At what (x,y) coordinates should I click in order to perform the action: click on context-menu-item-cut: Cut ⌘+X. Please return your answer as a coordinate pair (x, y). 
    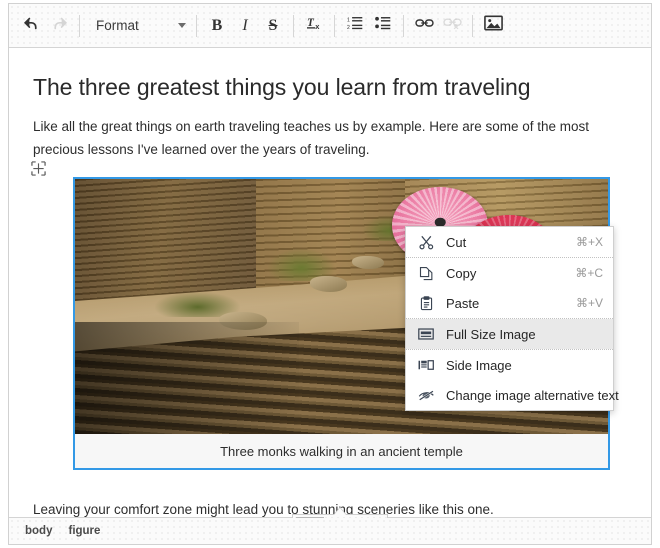
    Looking at the image, I should click on (509, 242).